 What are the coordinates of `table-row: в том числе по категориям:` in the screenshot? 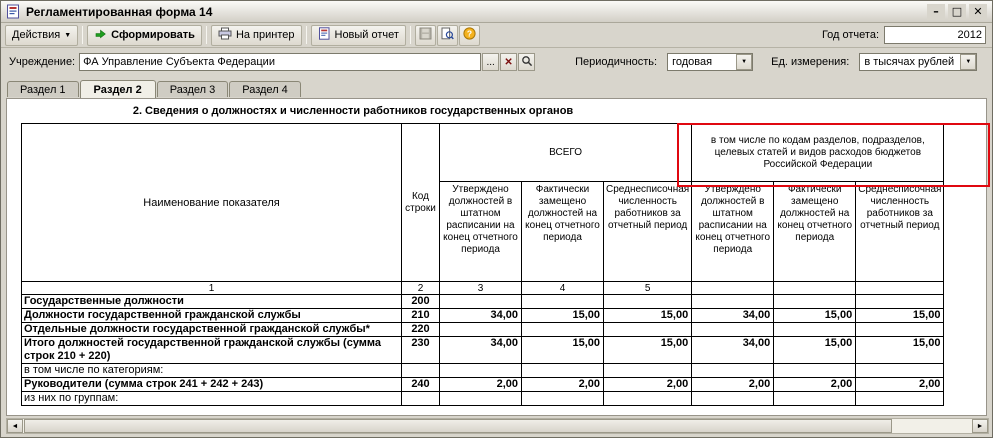 It's located at (483, 370).